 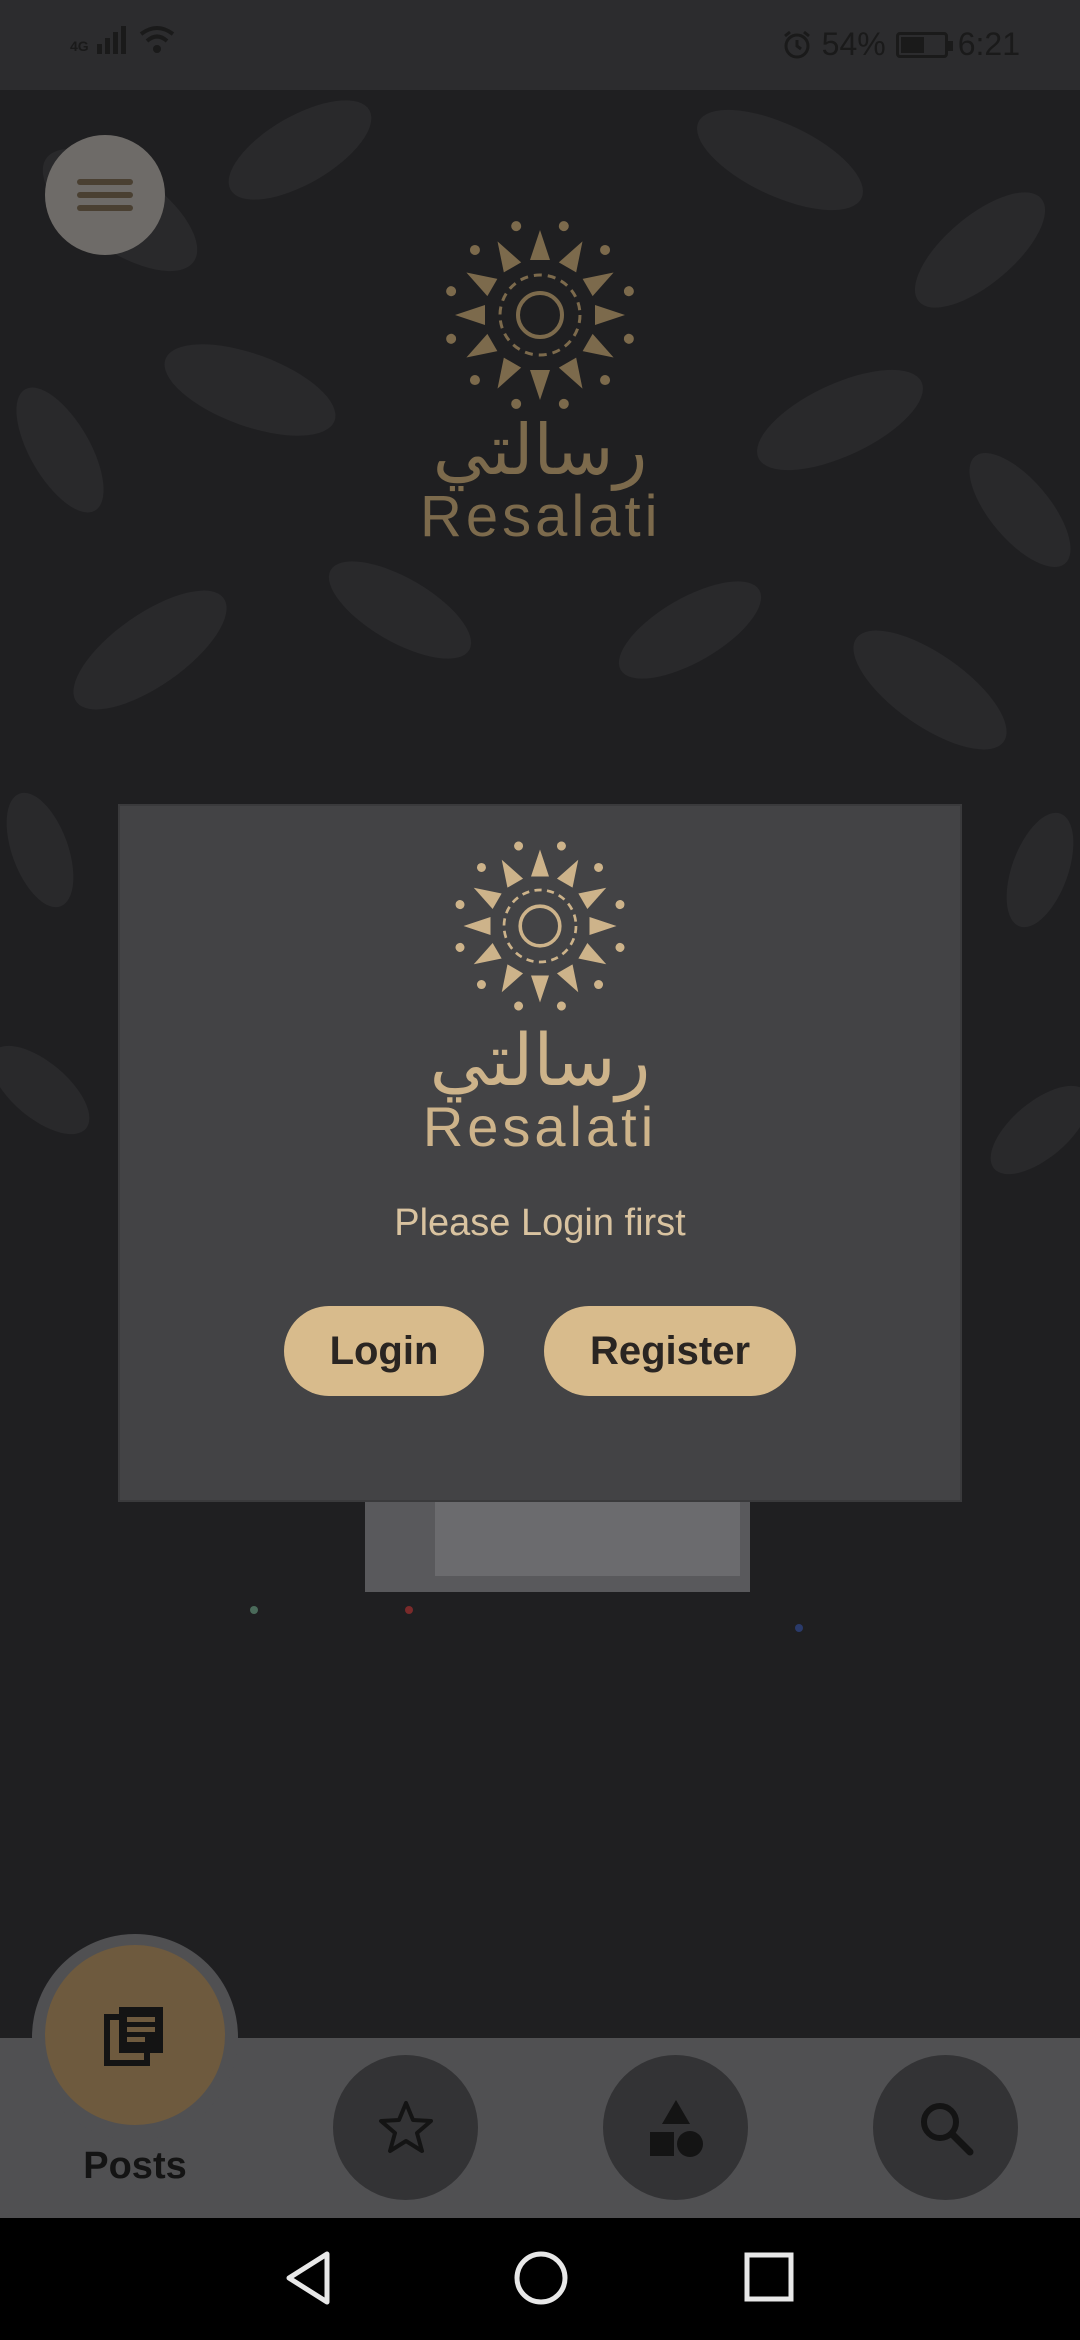 What do you see at coordinates (540, 450) in the screenshot?
I see `brand-arabic: رسالتي` at bounding box center [540, 450].